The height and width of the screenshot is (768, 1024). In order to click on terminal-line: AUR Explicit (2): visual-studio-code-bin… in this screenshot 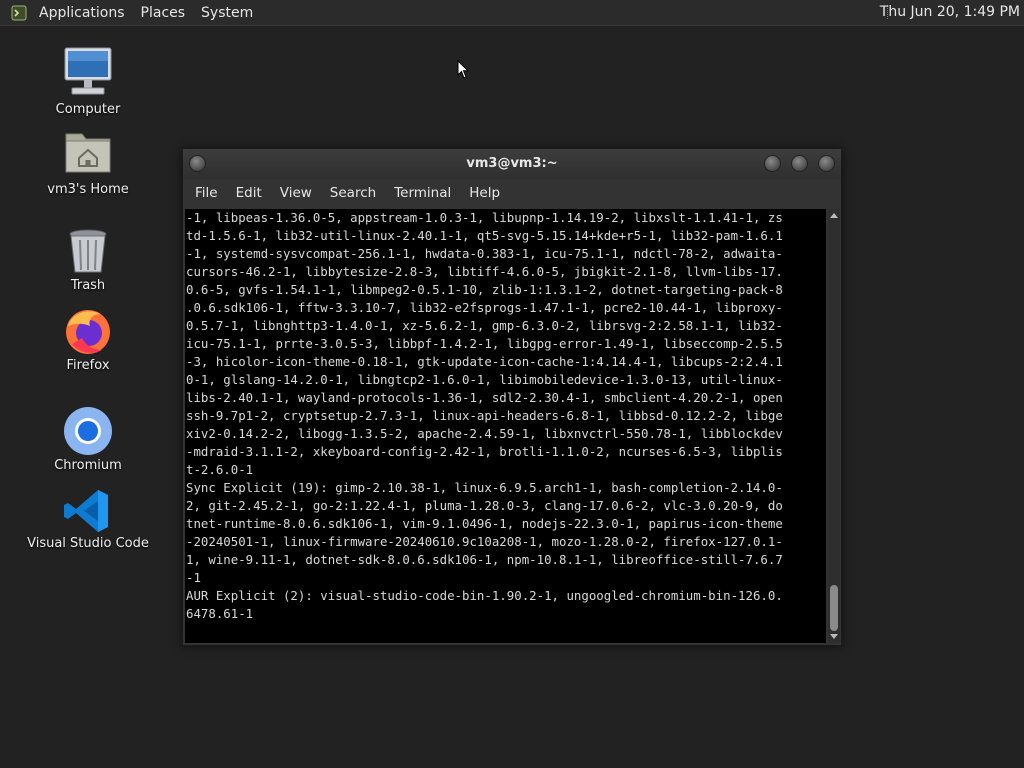, I will do `click(484, 595)`.